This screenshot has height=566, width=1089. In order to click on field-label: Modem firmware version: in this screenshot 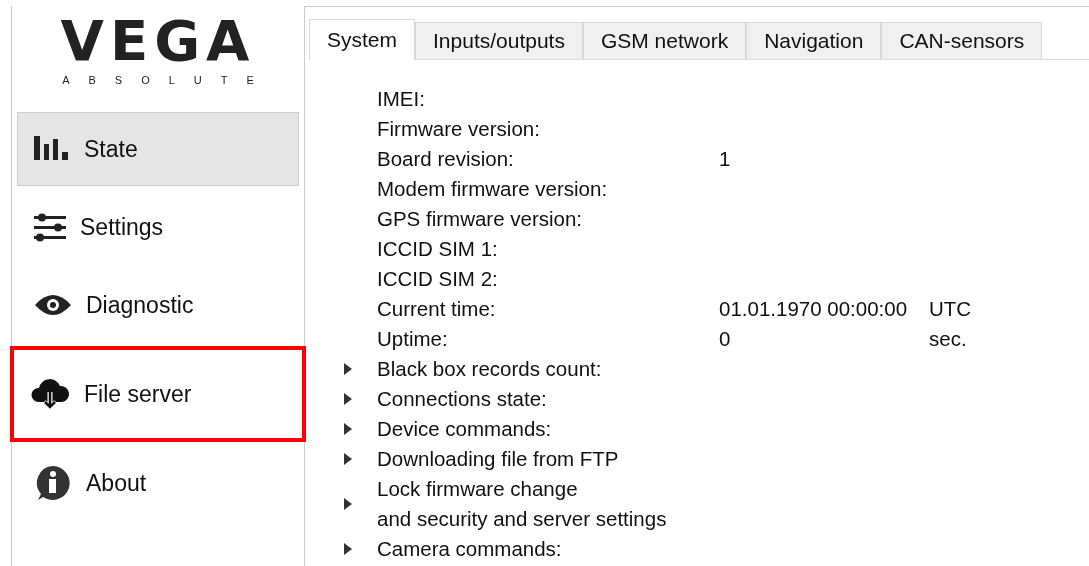, I will do `click(493, 189)`.